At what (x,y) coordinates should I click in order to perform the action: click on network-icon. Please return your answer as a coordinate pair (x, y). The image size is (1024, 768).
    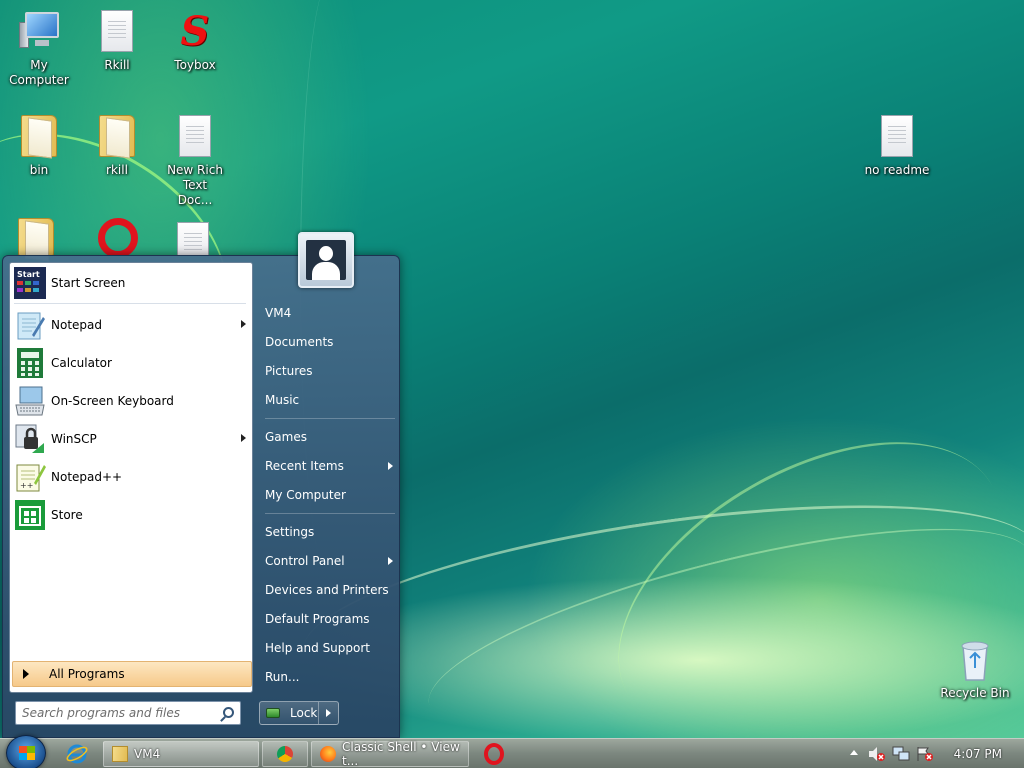
    Looking at the image, I should click on (901, 755).